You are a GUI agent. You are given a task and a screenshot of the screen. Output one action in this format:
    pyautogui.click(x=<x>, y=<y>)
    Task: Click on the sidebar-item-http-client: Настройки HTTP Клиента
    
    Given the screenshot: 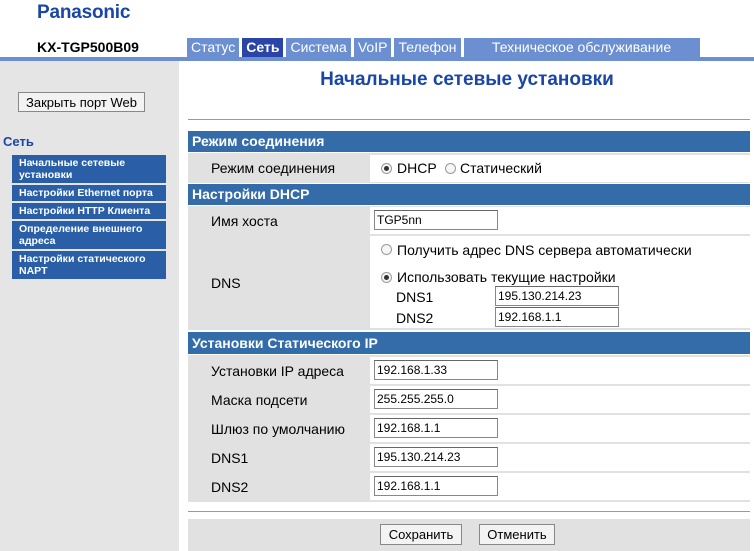 What is the action you would take?
    pyautogui.click(x=89, y=211)
    